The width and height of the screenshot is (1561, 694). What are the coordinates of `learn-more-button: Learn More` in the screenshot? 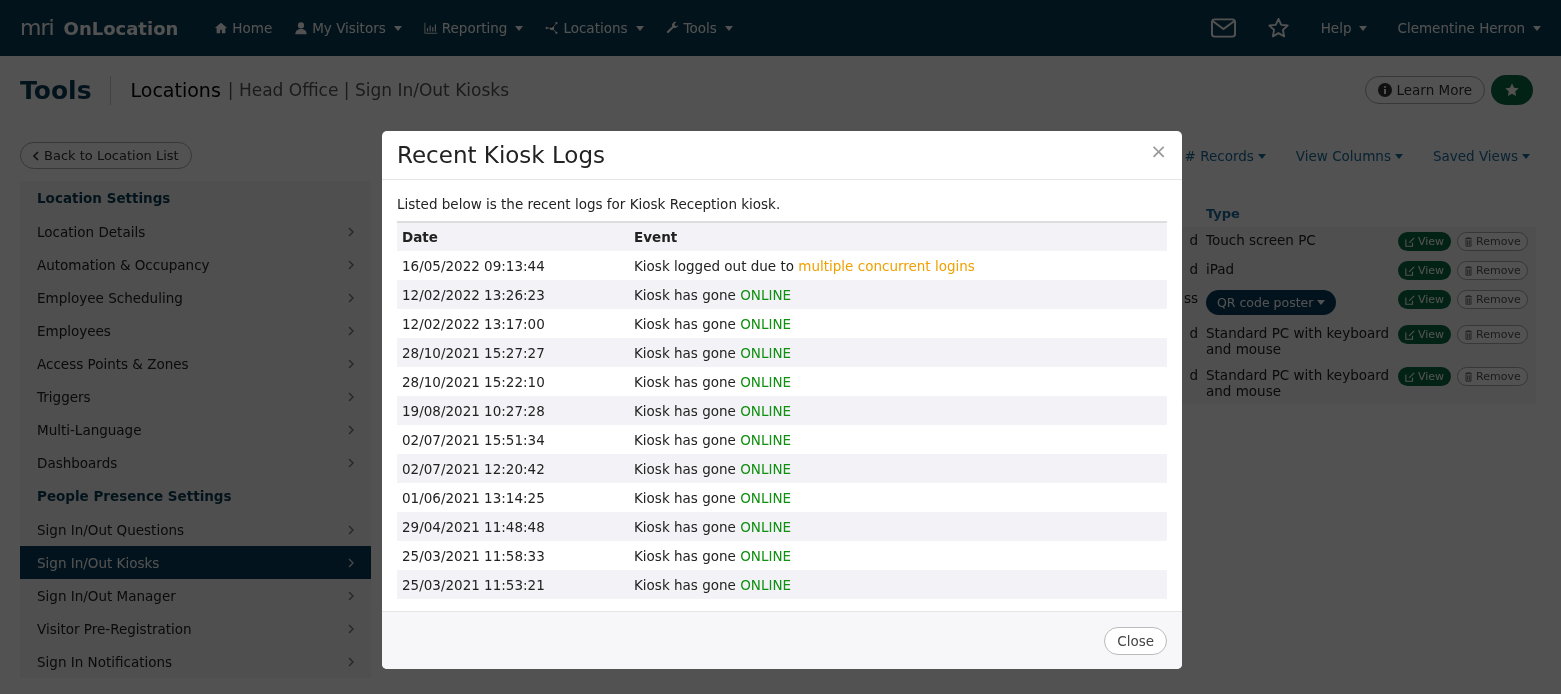 It's located at (1424, 90).